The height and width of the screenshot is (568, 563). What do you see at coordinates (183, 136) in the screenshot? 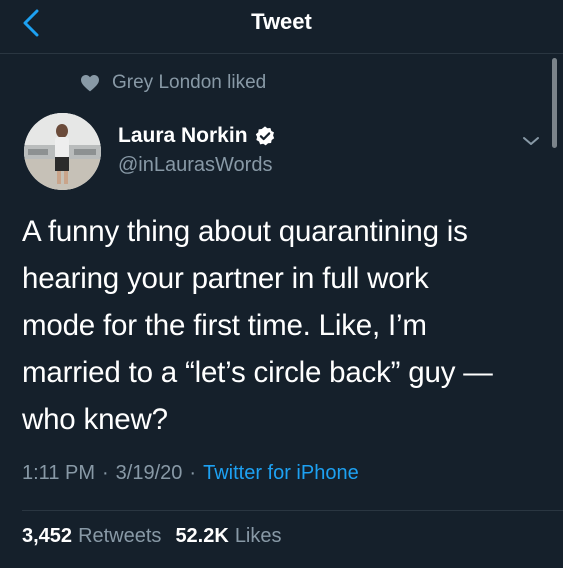
I see `author-name: Laura Norkin` at bounding box center [183, 136].